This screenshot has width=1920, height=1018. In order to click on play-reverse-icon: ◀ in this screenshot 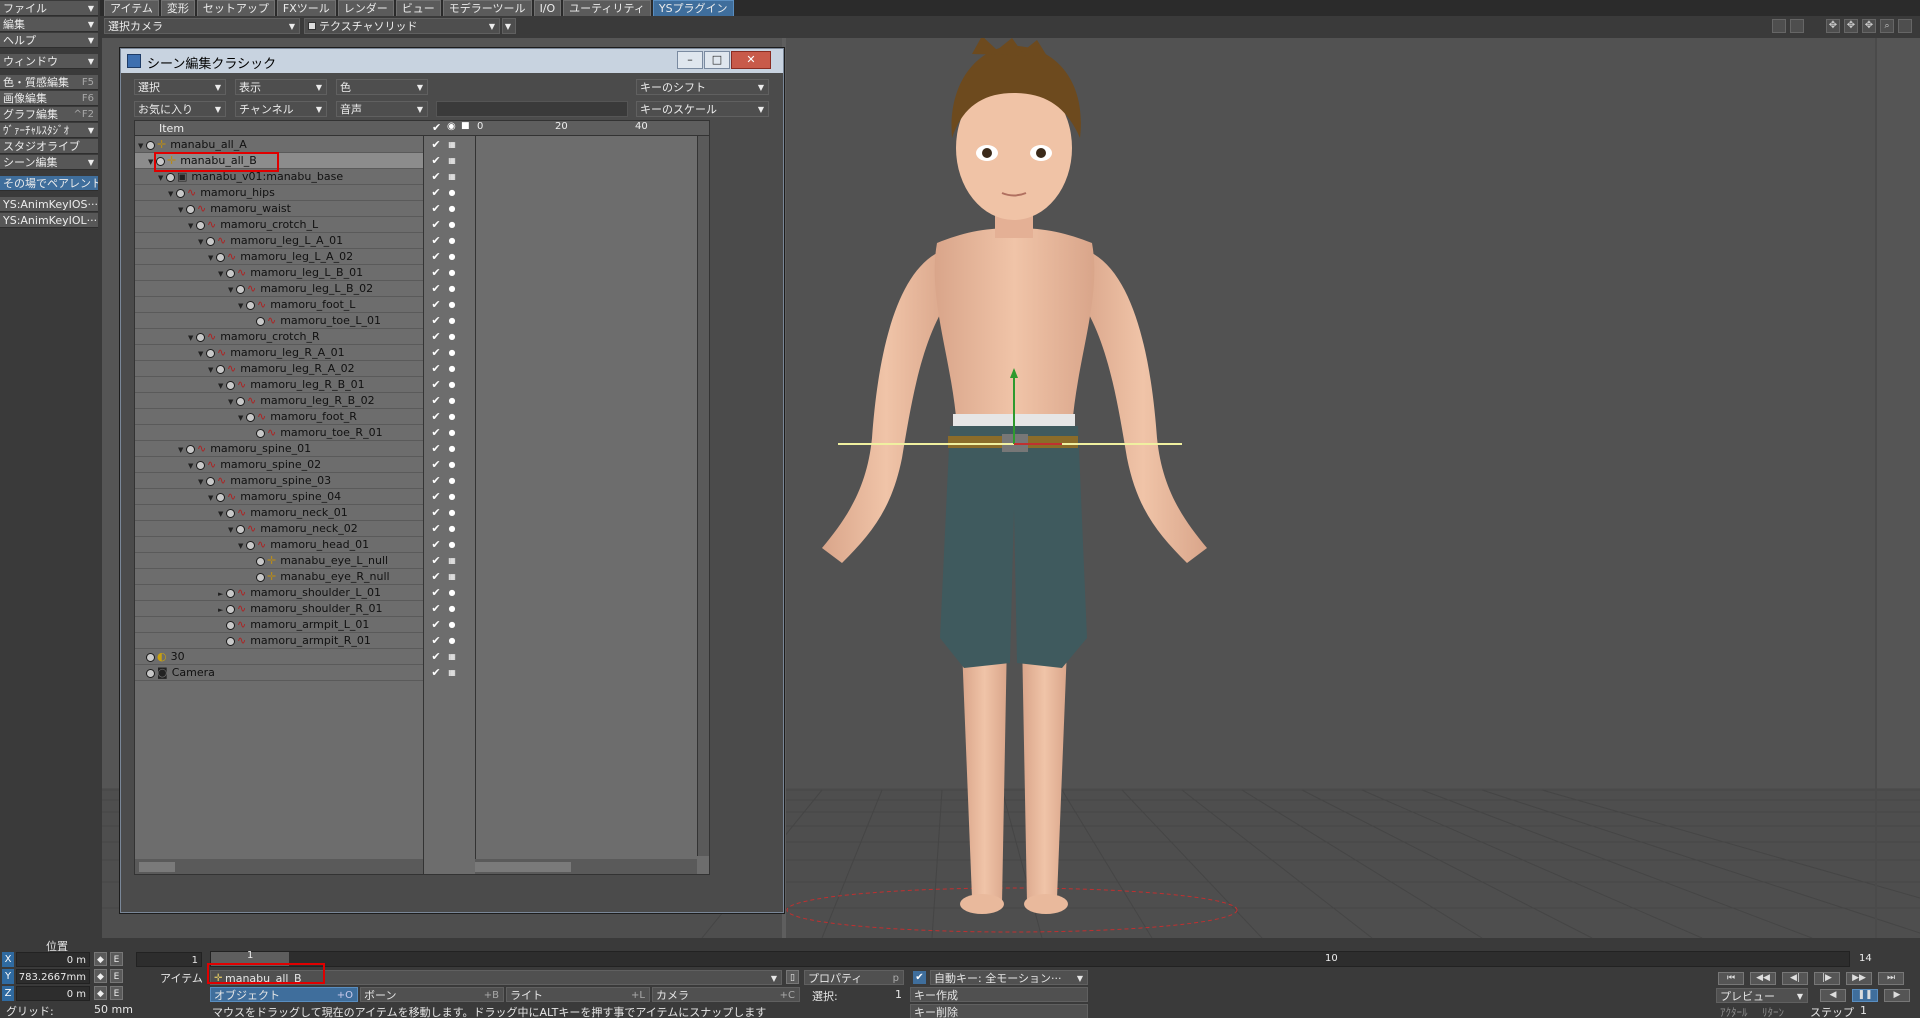, I will do `click(1833, 995)`.